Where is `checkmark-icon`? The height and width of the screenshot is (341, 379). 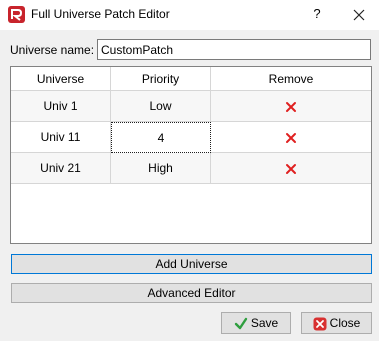 checkmark-icon is located at coordinates (241, 323).